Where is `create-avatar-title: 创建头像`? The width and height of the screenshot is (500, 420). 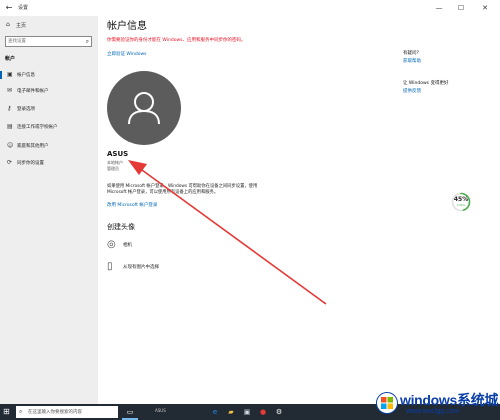
create-avatar-title: 创建头像 is located at coordinates (121, 227).